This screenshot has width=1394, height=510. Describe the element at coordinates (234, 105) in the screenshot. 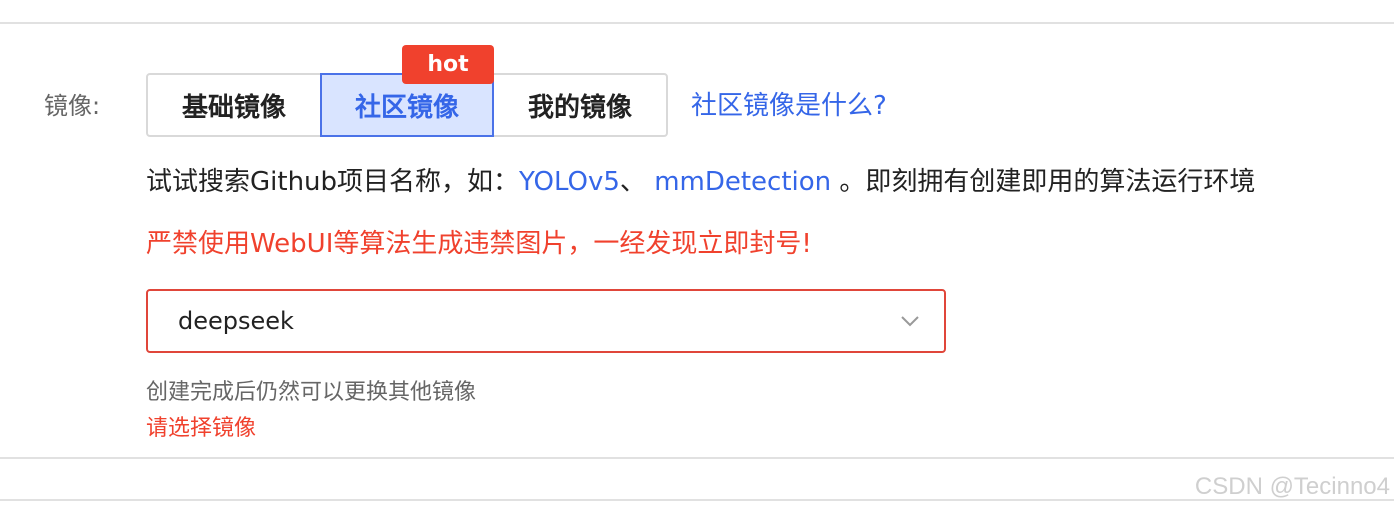

I see `tab-basic-image: 基础镜像` at that location.